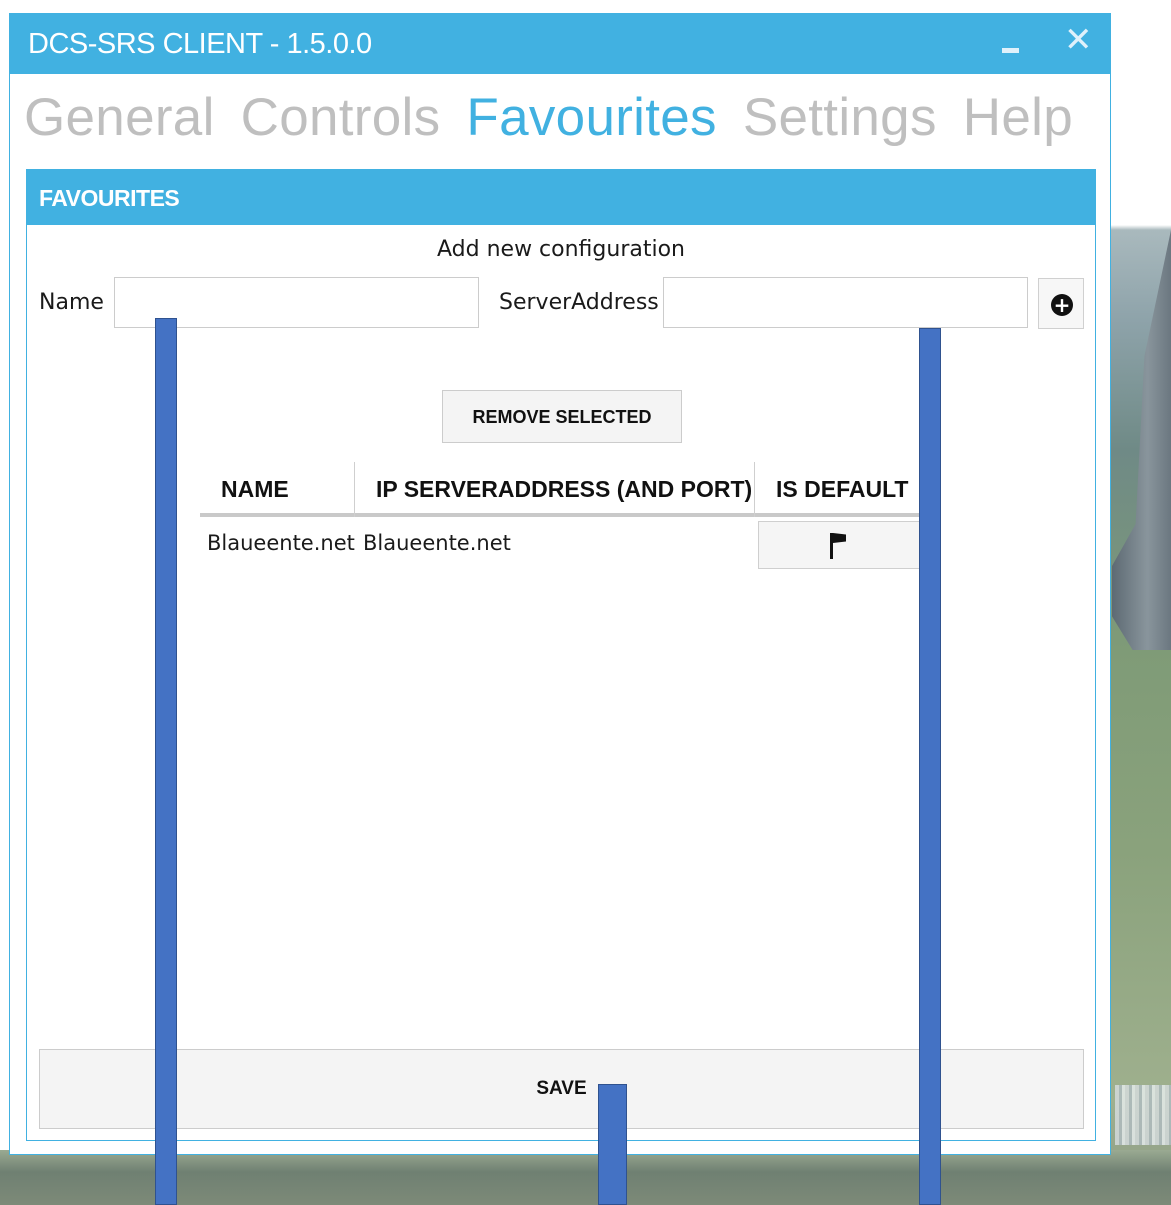 The height and width of the screenshot is (1205, 1171). Describe the element at coordinates (831, 546) in the screenshot. I see `flag-icon` at that location.